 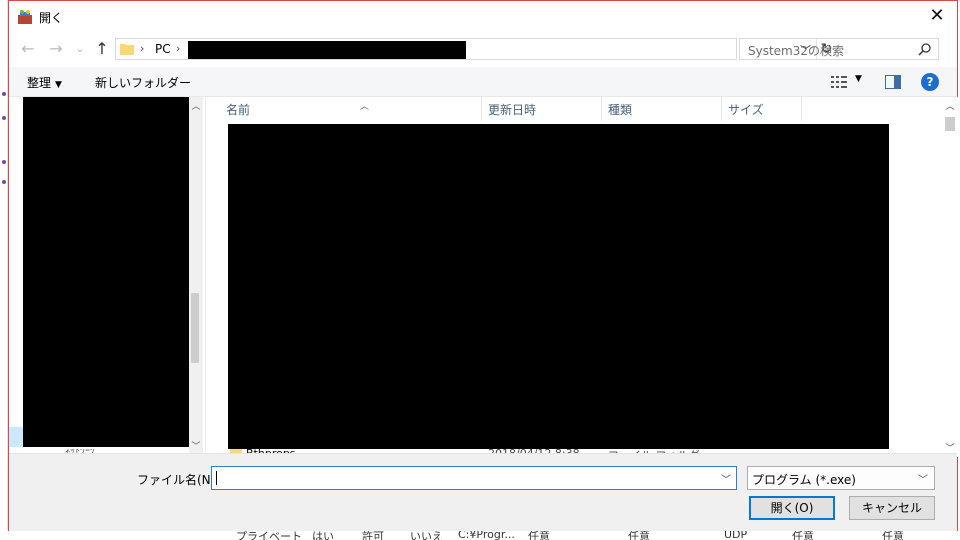 I want to click on cancel-button: キャンセル, so click(x=892, y=508).